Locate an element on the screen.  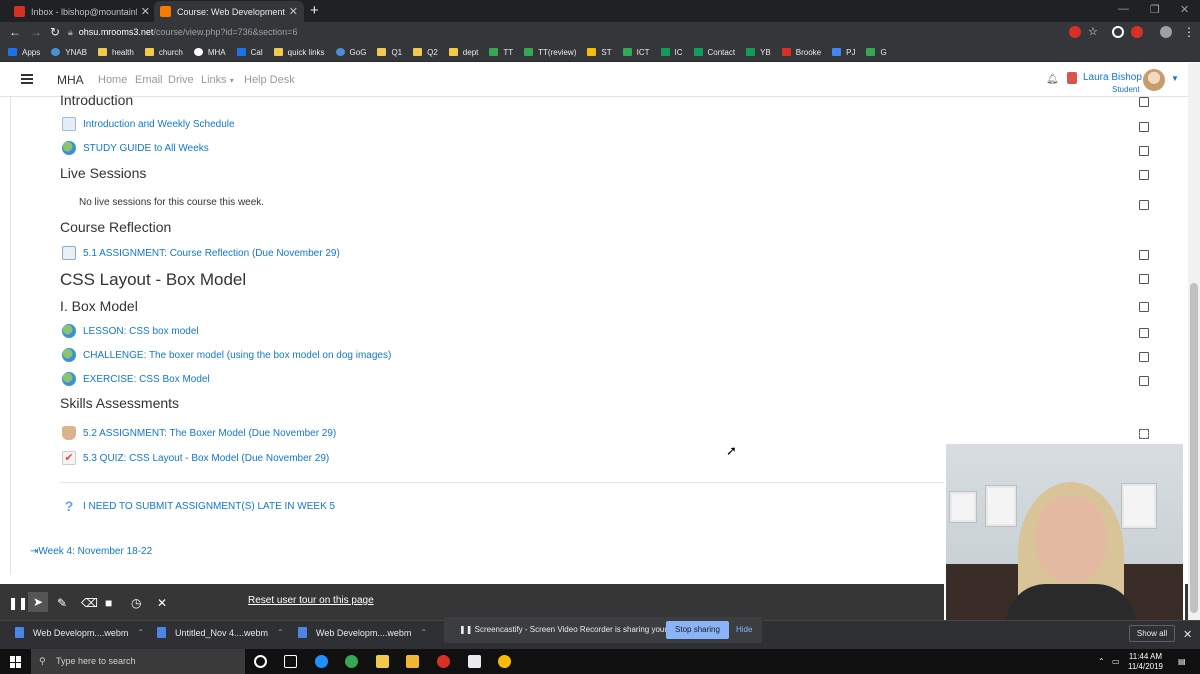
previous-week-link: ⇥Week 4: November 18-22 is located at coordinates (91, 551).